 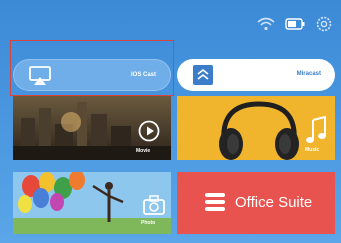 I want to click on airplay-icon, so click(x=40, y=76).